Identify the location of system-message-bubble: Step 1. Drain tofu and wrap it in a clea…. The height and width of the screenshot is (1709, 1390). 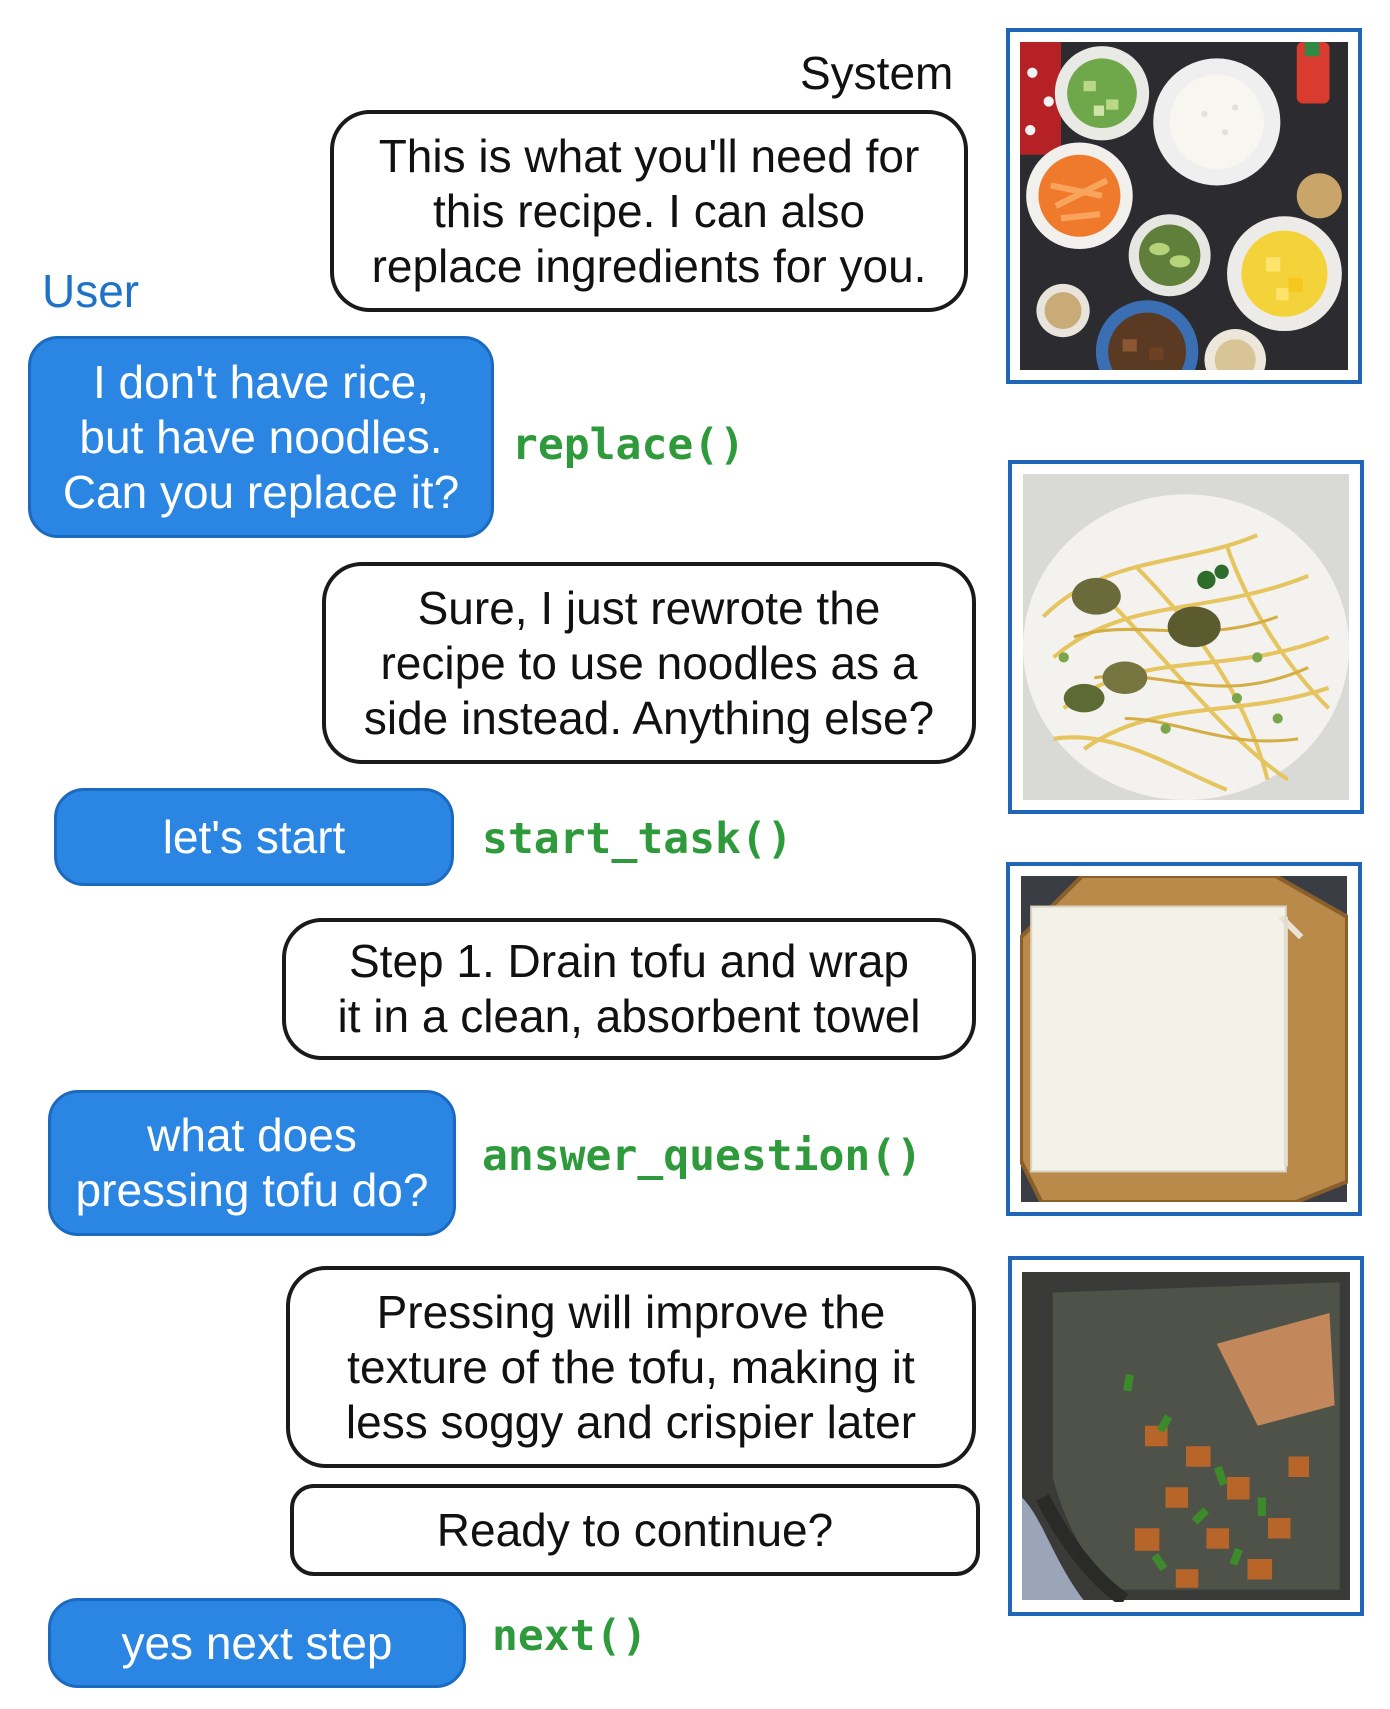
(629, 989).